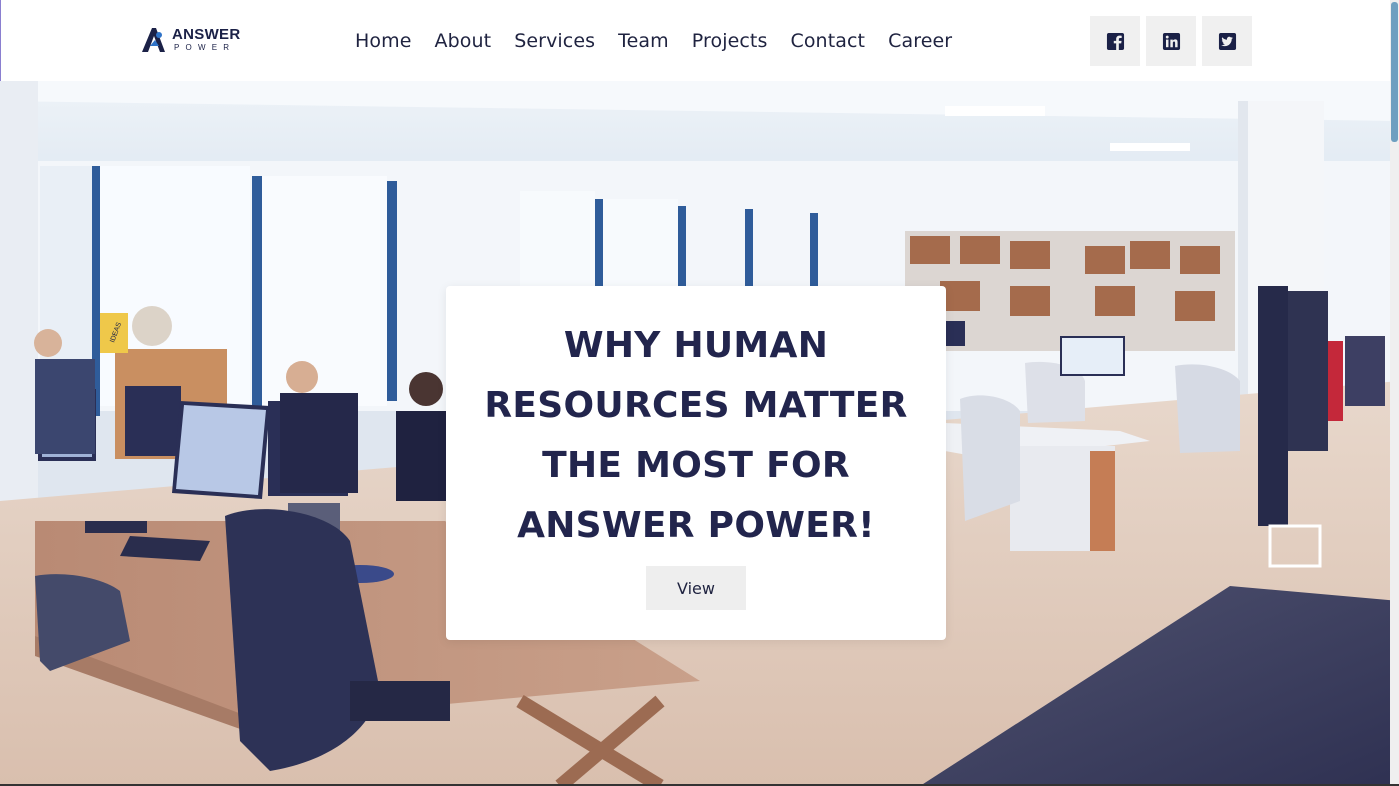 Image resolution: width=1399 pixels, height=786 pixels. What do you see at coordinates (920, 41) in the screenshot?
I see `nav-career: Career` at bounding box center [920, 41].